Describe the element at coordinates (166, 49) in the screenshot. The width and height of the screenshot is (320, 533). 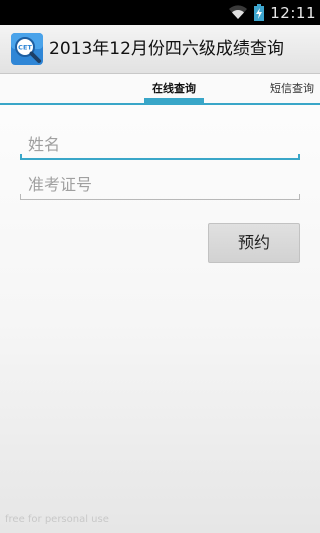
I see `app-title: 2013年12月份四六级成绩查询` at that location.